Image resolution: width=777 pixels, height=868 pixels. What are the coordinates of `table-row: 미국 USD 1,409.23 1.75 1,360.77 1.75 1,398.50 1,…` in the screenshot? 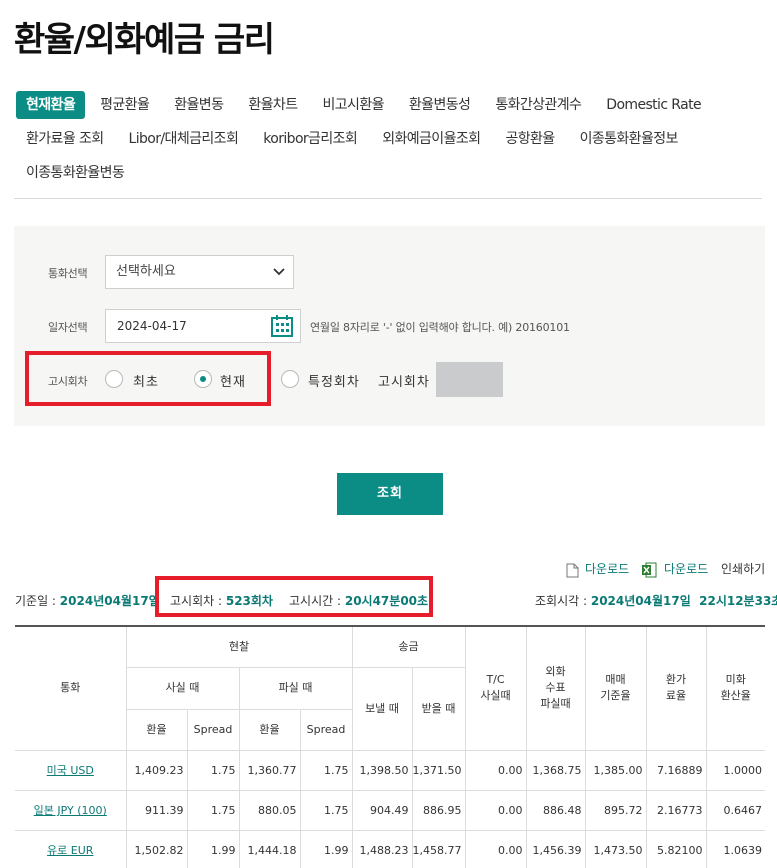 It's located at (390, 770).